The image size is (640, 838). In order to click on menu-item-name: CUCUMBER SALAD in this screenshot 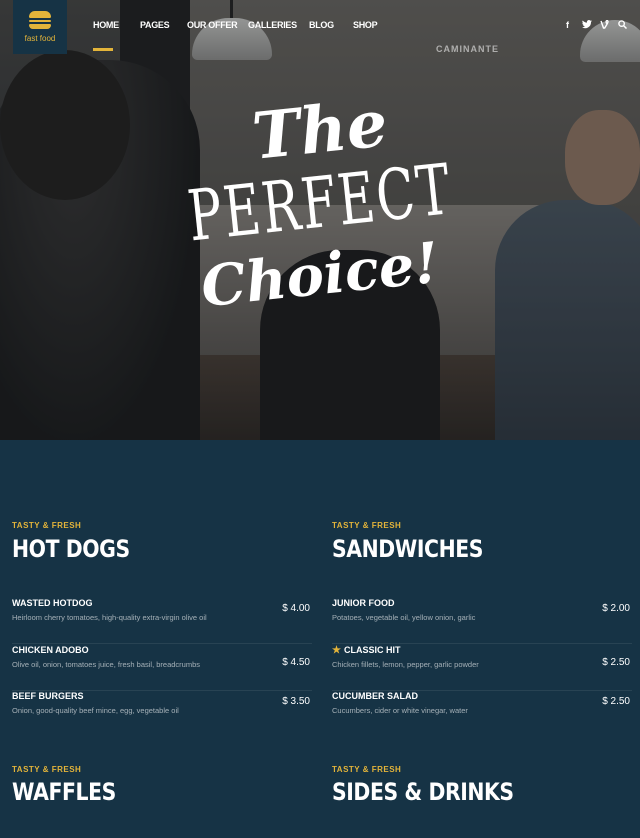, I will do `click(375, 696)`.